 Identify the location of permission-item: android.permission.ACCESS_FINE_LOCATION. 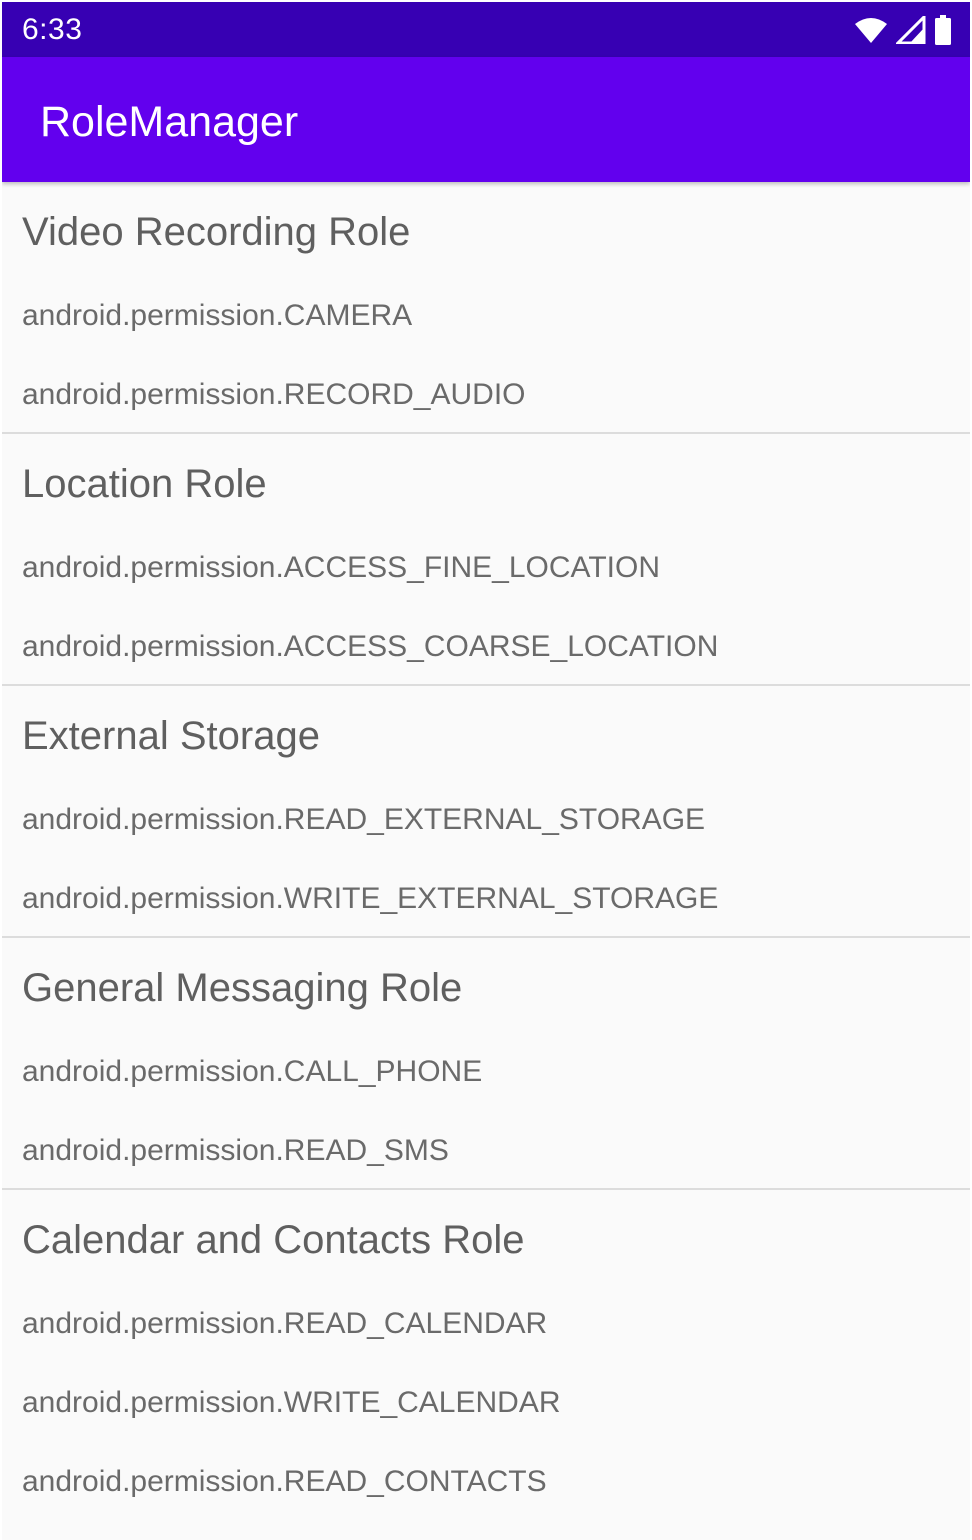
(341, 567).